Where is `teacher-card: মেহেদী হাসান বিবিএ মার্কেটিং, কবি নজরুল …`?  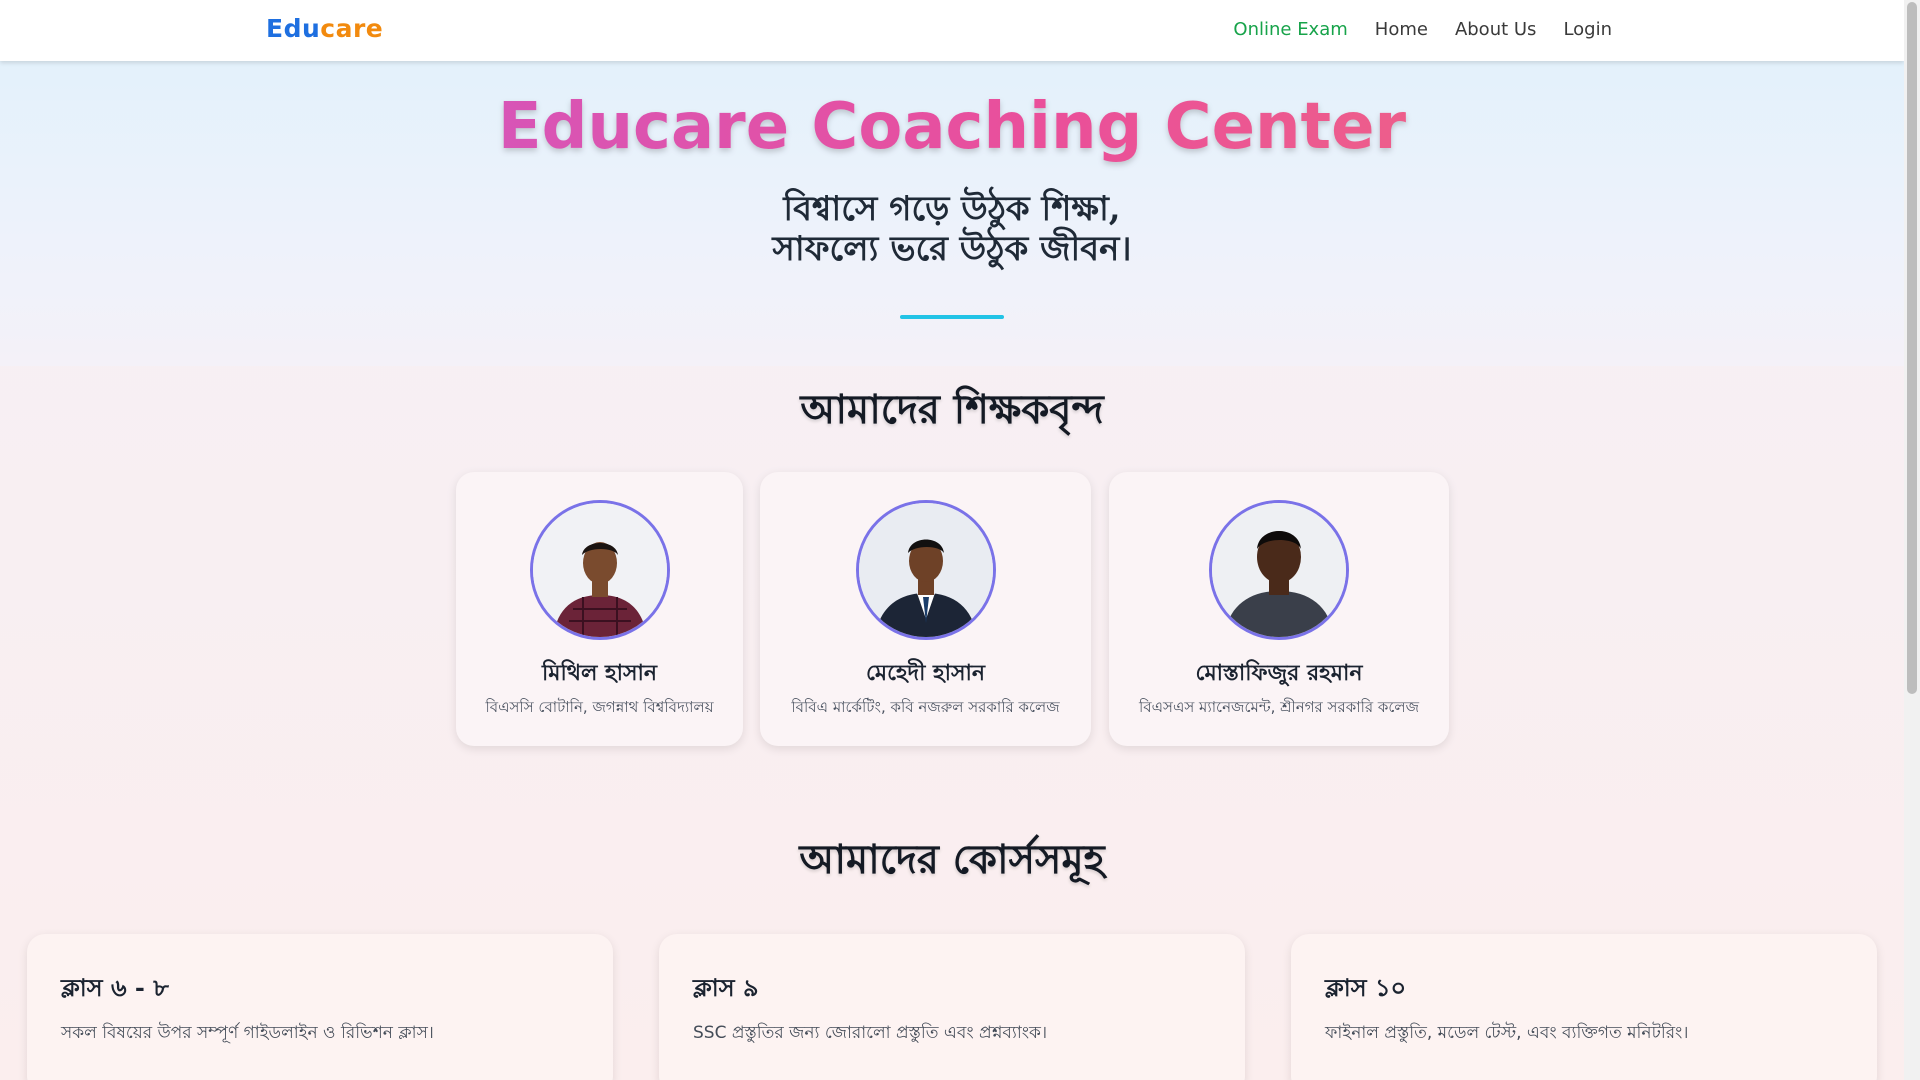 teacher-card: মেহেদী হাসান বিবিএ মার্কেটিং, কবি নজরুল … is located at coordinates (925, 609).